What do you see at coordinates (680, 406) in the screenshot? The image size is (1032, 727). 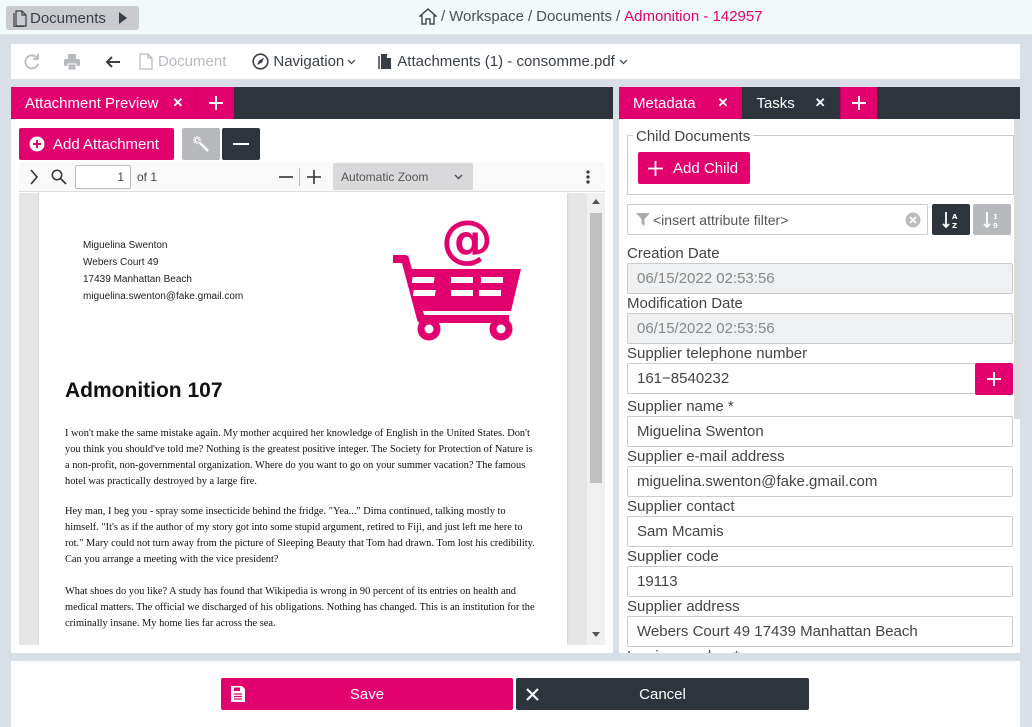 I see `field-label-supplier-name: Supplier name *` at bounding box center [680, 406].